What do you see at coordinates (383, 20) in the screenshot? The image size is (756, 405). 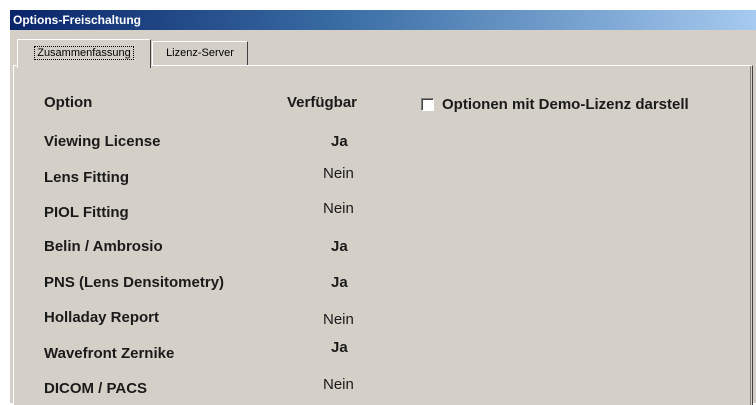 I see `window-title-bar: Options-Freischaltung` at bounding box center [383, 20].